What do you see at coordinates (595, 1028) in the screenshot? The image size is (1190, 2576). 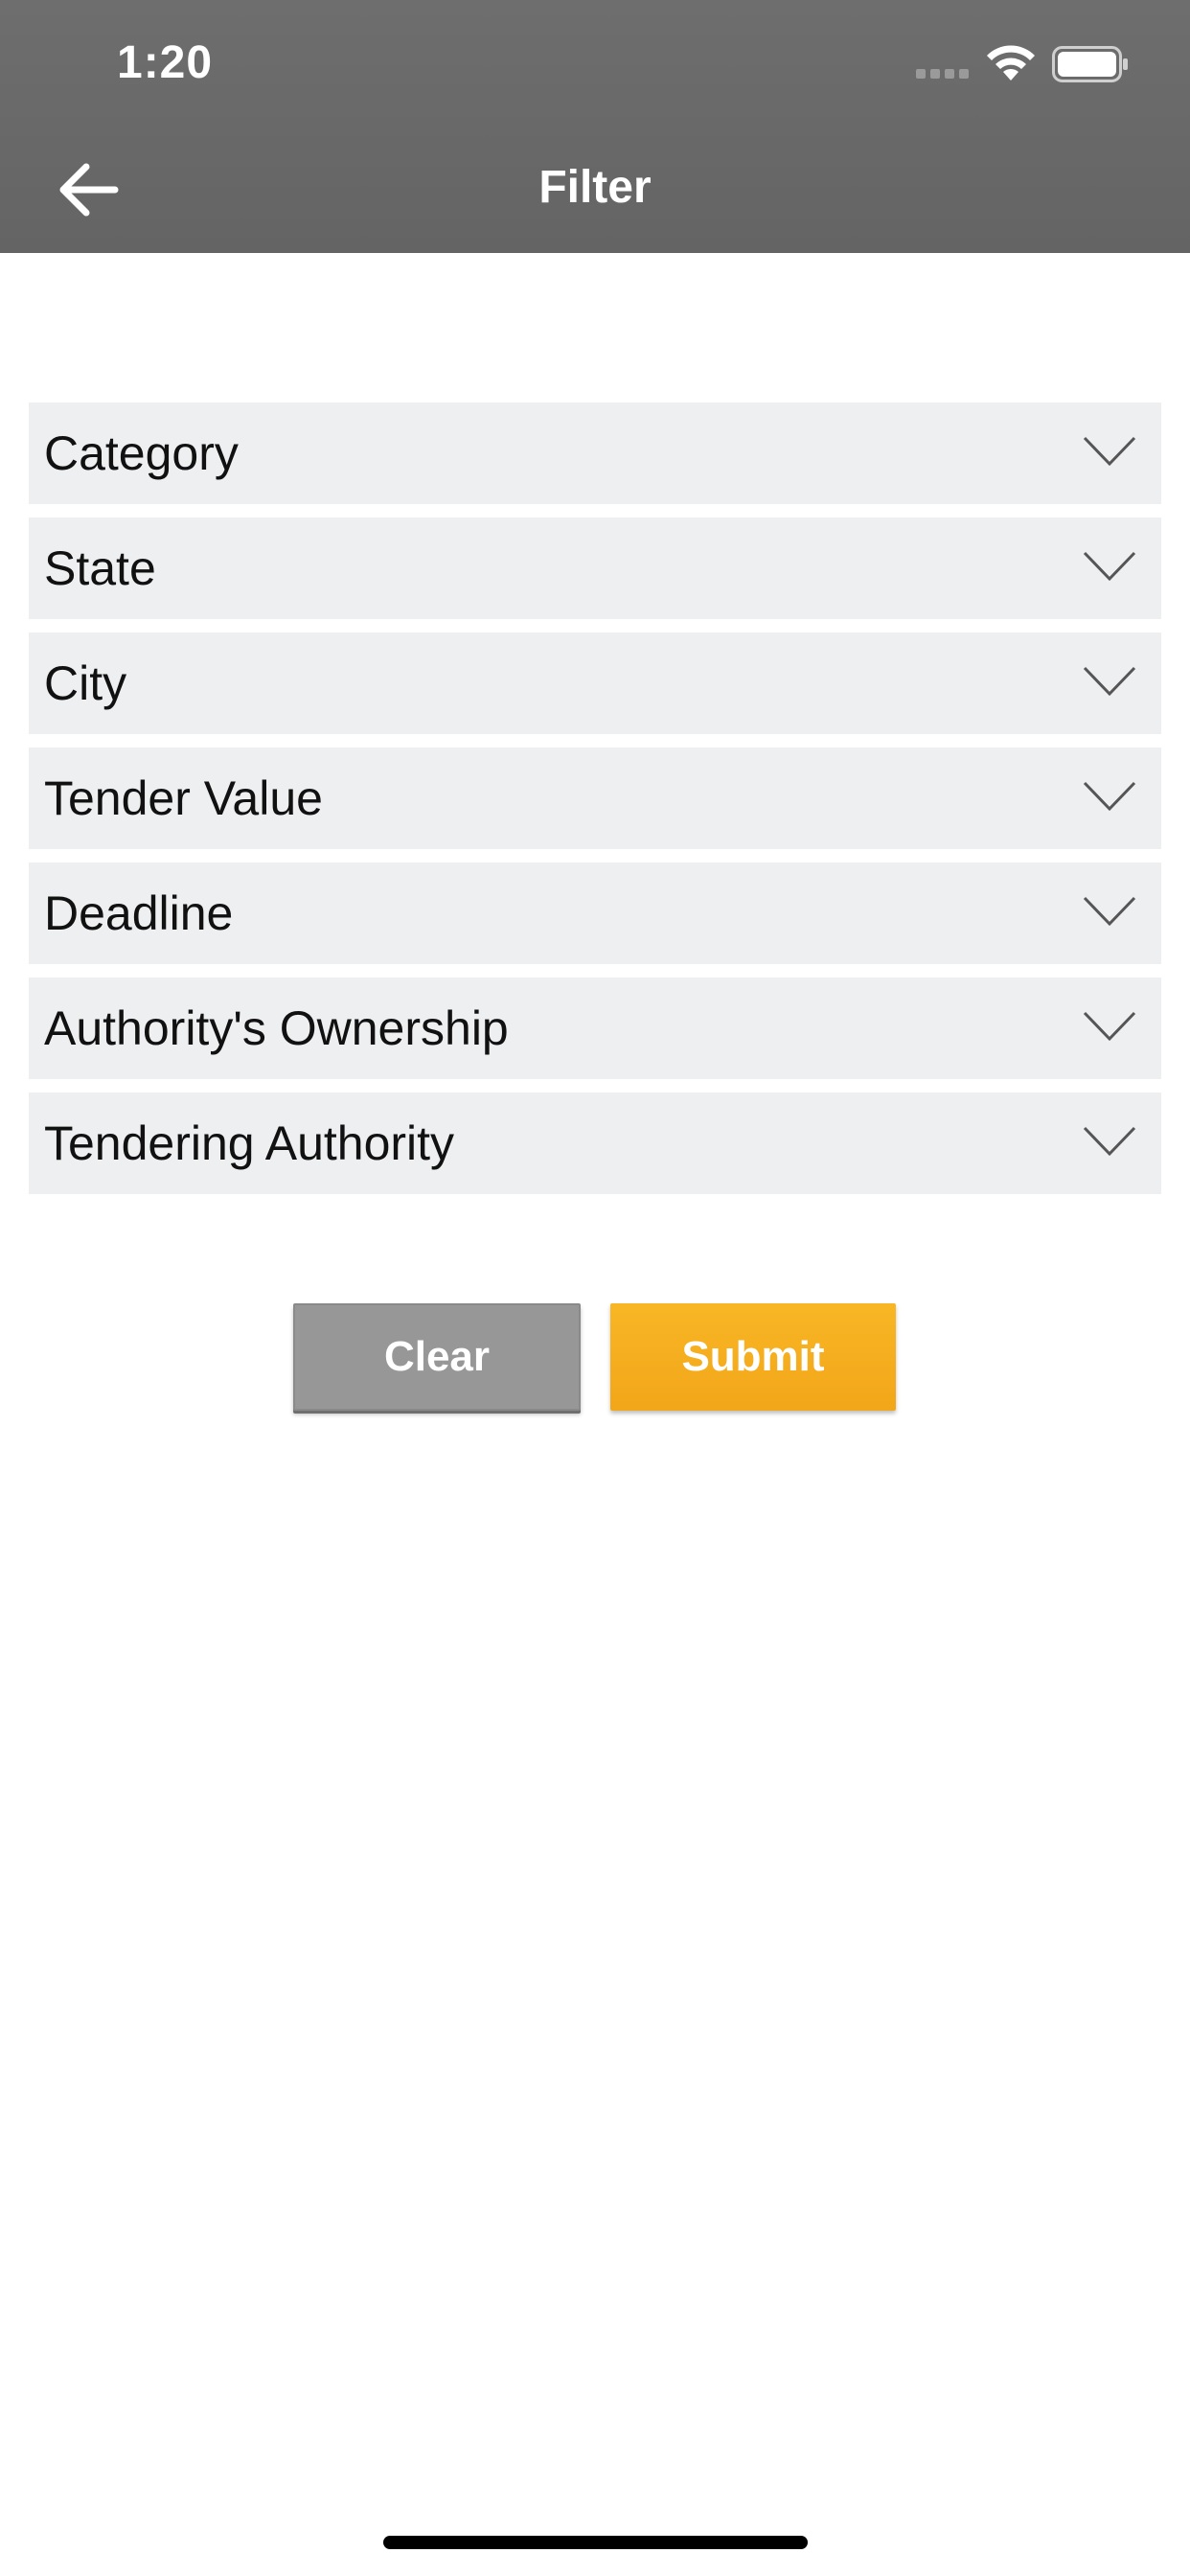 I see `filter-item-authority-ownership: Authority's Ownership` at bounding box center [595, 1028].